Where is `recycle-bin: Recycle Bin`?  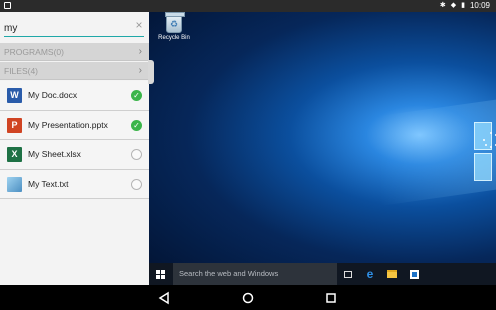
recycle-bin: Recycle Bin is located at coordinates (174, 26).